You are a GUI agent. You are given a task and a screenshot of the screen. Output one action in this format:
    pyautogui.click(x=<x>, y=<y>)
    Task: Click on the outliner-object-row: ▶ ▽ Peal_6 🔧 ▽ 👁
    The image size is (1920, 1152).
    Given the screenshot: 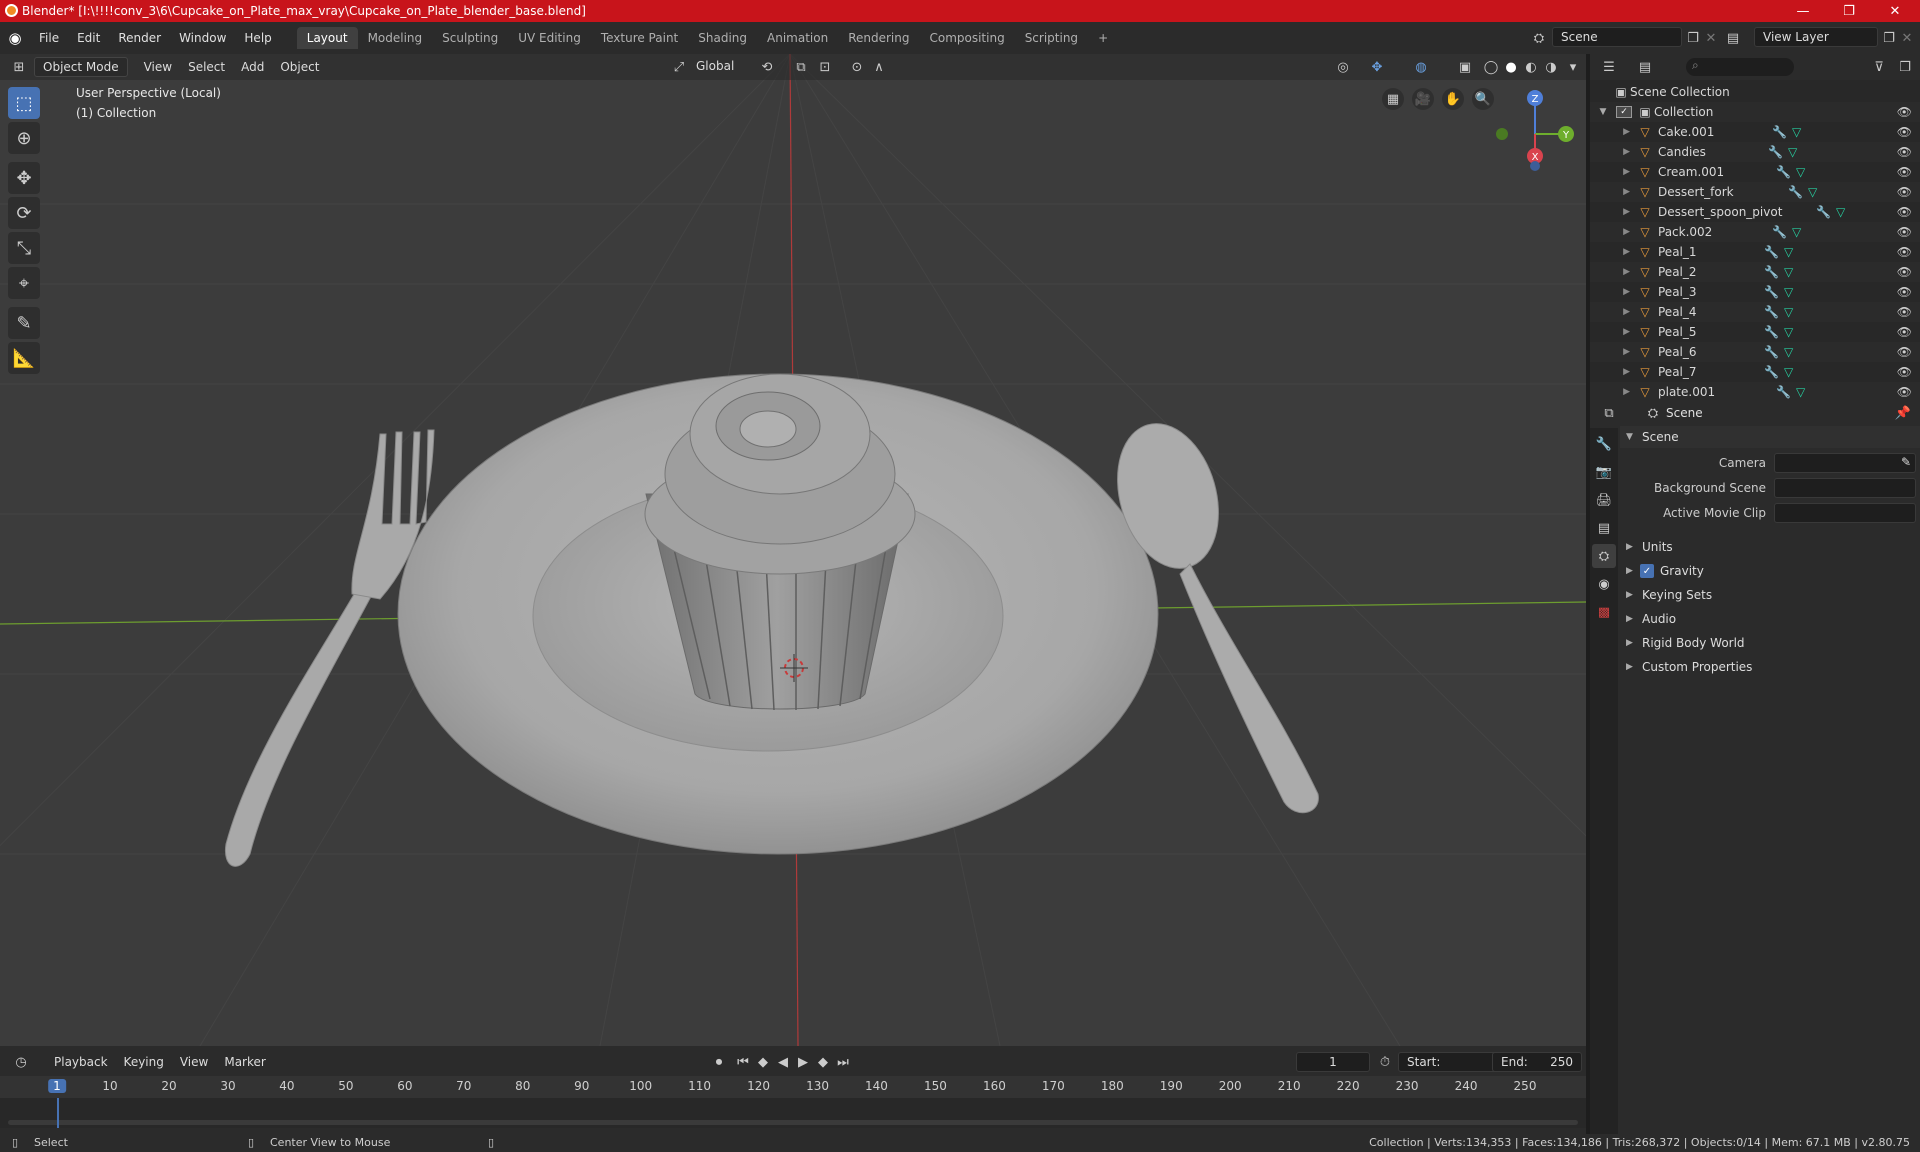 What is the action you would take?
    pyautogui.click(x=1755, y=352)
    